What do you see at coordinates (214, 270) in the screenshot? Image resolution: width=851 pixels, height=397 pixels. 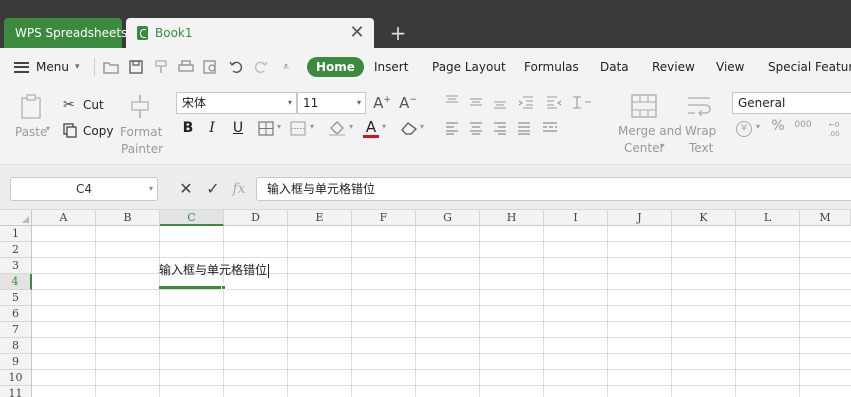 I see `cell-edit-input: 输入框与单元格错位` at bounding box center [214, 270].